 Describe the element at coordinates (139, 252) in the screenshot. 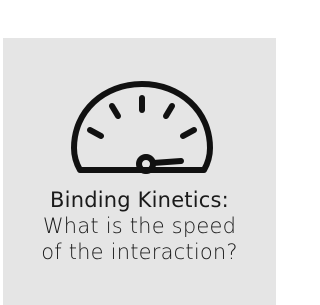

I see `card-body-line-2: of the interaction?` at that location.